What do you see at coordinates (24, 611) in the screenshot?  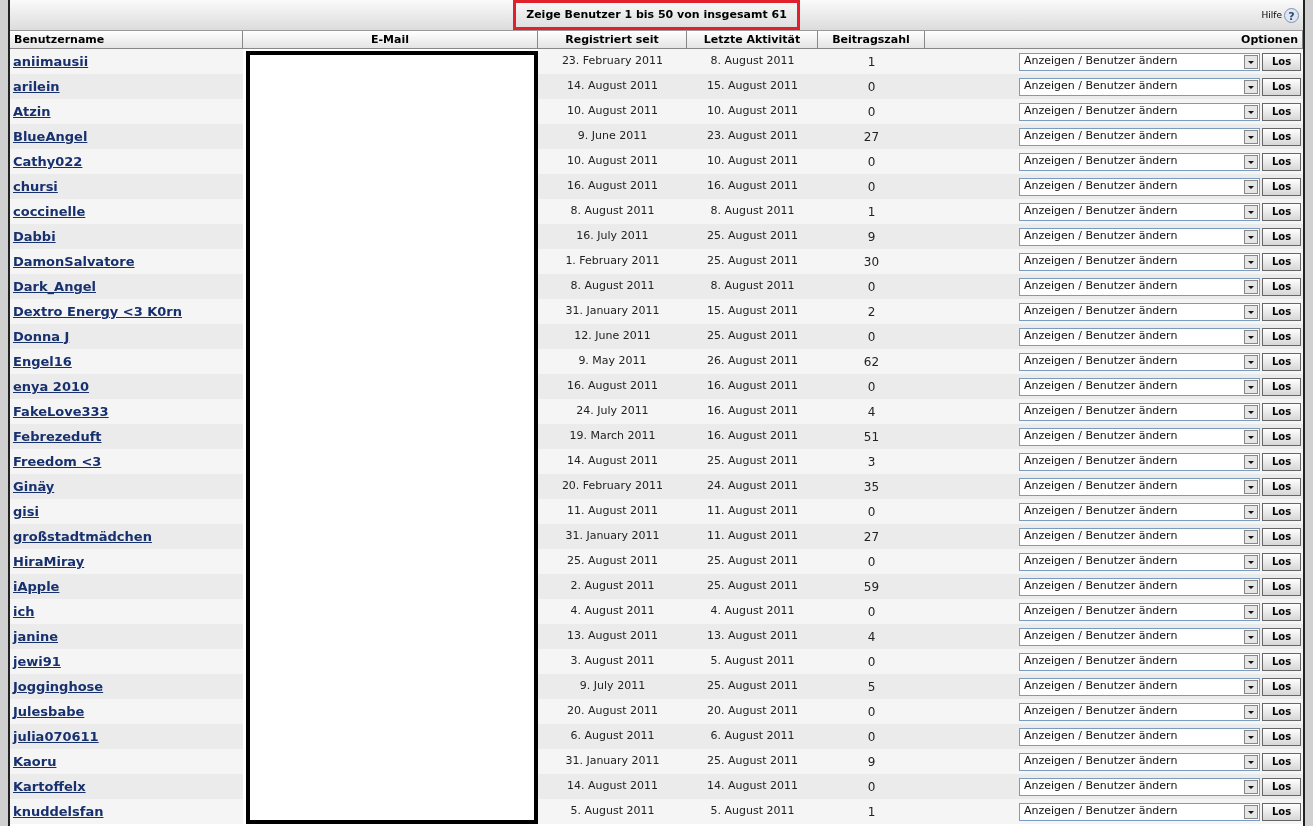 I see `username-link: ich` at bounding box center [24, 611].